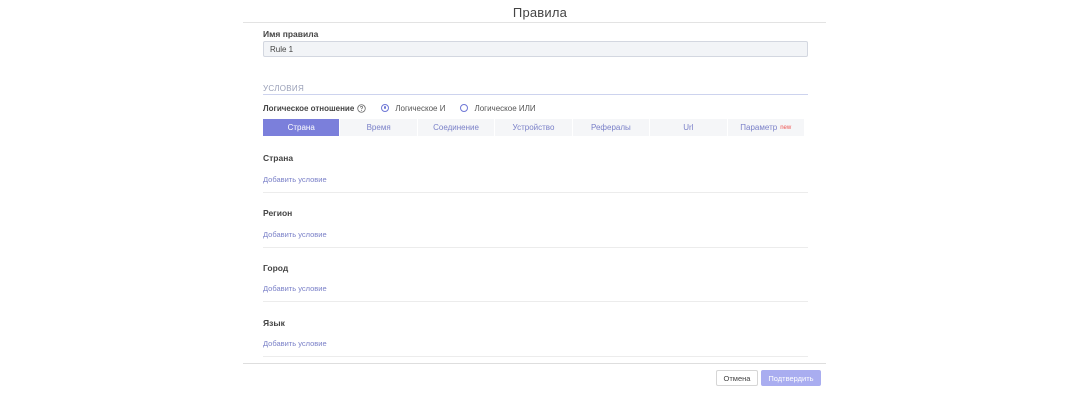 Image resolution: width=1080 pixels, height=394 pixels. What do you see at coordinates (278, 213) in the screenshot?
I see `condition-group-title-region: Регион` at bounding box center [278, 213].